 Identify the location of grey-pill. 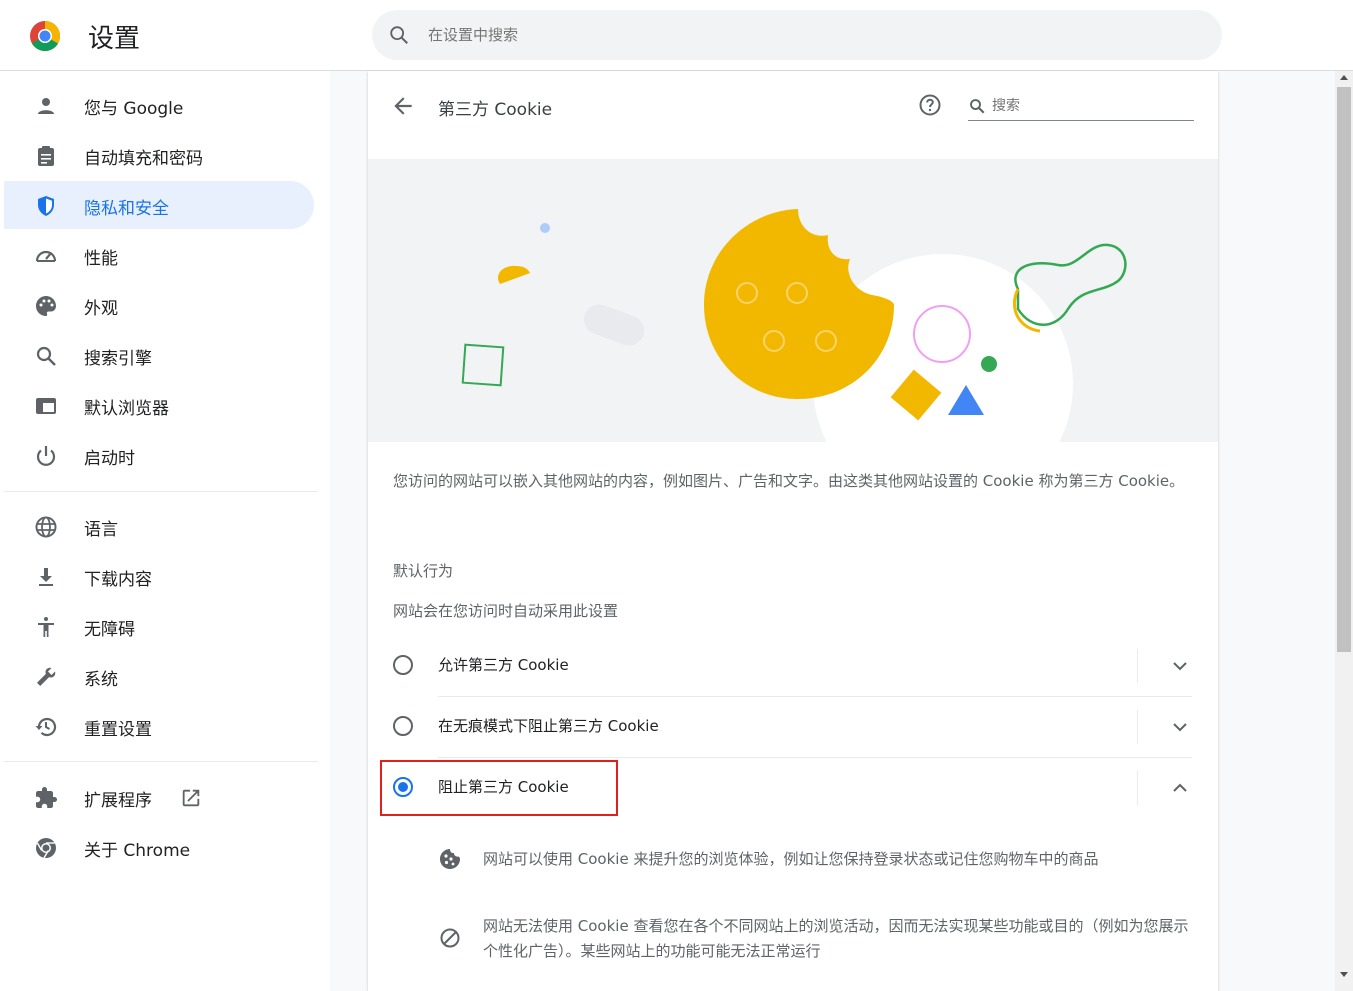
(614, 325).